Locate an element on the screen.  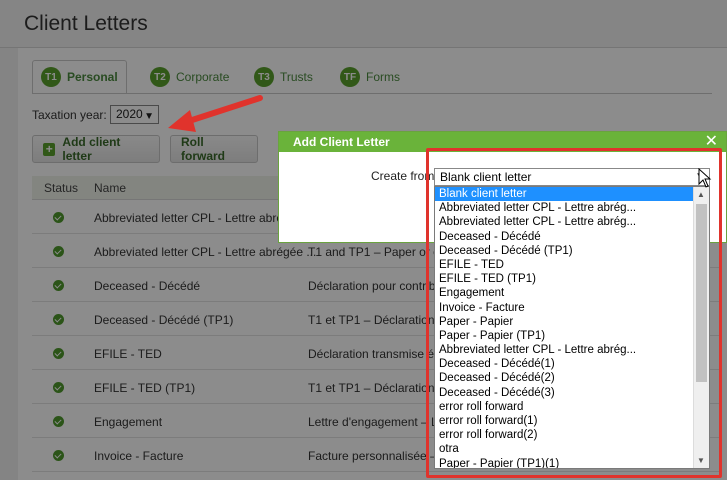
mouse-cursor-icon is located at coordinates (705, 178).